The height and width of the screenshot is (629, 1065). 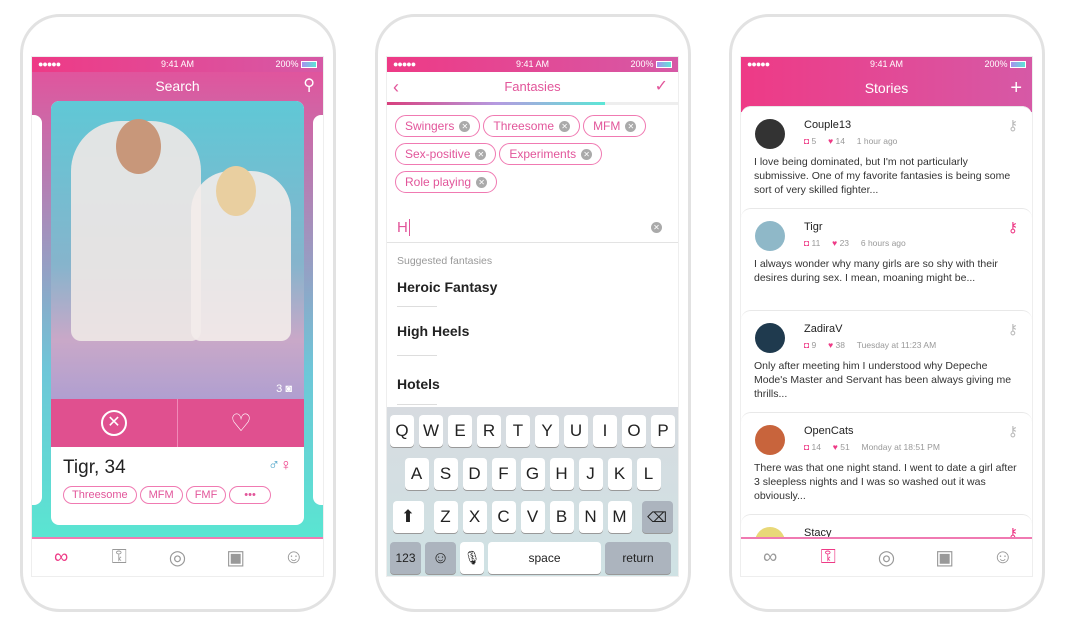 What do you see at coordinates (532, 474) in the screenshot?
I see `key-g: G` at bounding box center [532, 474].